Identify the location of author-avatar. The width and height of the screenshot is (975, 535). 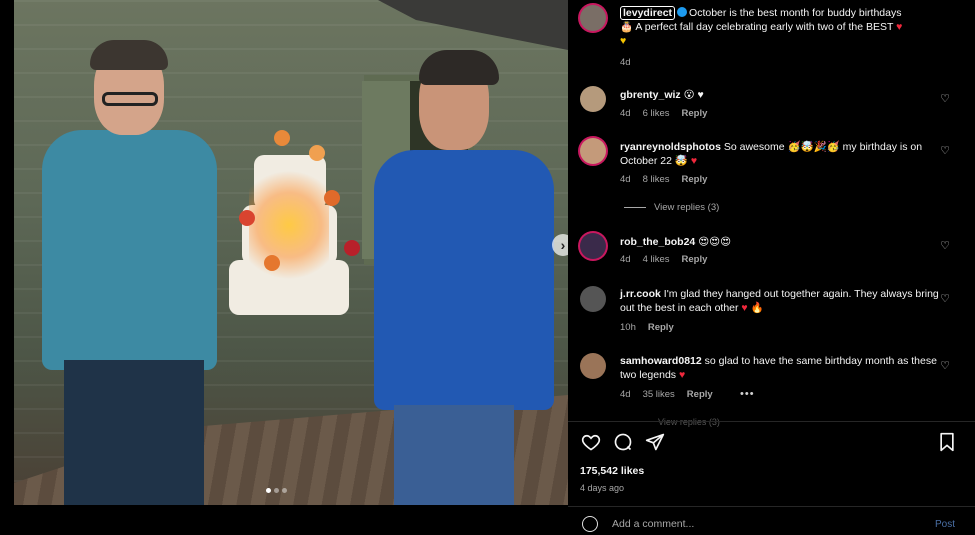
(593, 18).